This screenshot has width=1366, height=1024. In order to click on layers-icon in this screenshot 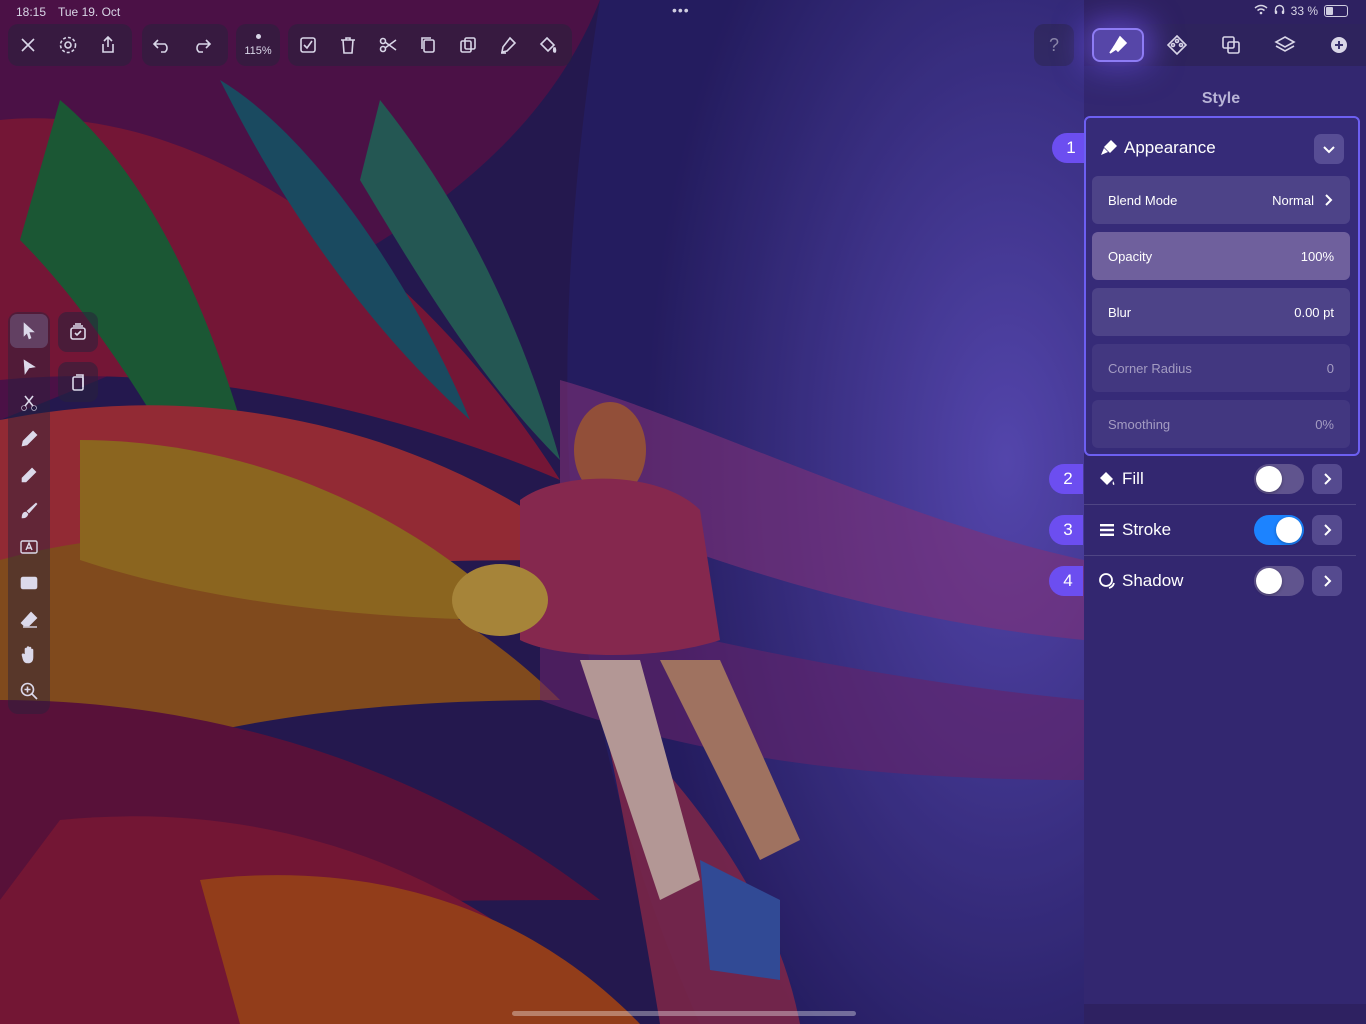, I will do `click(1285, 44)`.